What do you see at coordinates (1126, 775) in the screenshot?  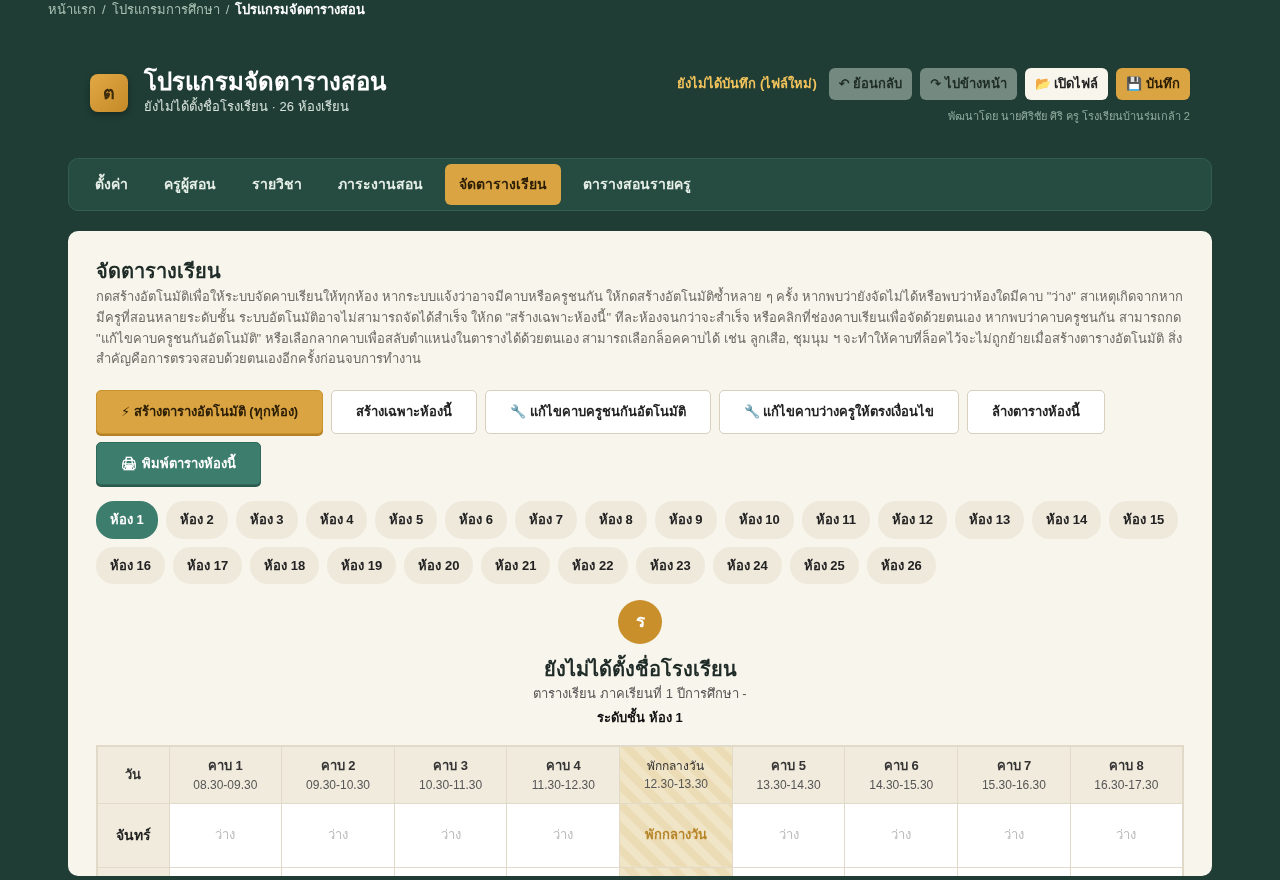 I see `column-header: คาบ 8 16.30-17.30` at bounding box center [1126, 775].